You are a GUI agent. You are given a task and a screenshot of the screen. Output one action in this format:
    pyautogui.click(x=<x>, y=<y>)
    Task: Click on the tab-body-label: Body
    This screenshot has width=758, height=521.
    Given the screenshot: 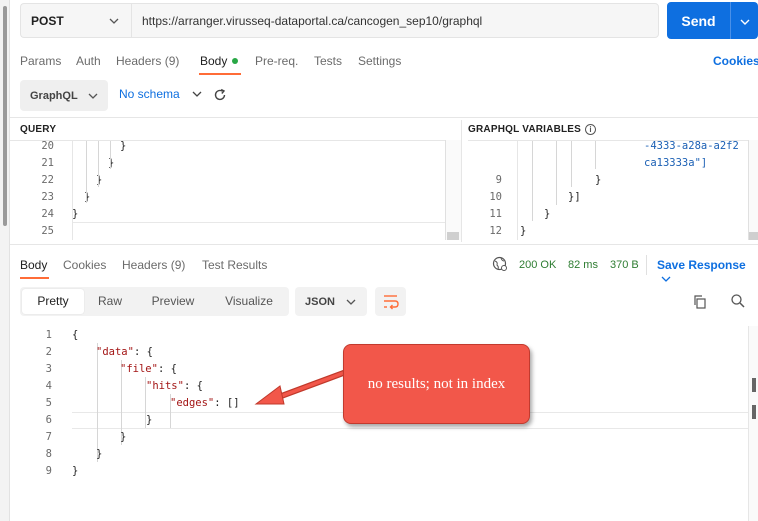 What is the action you would take?
    pyautogui.click(x=214, y=61)
    